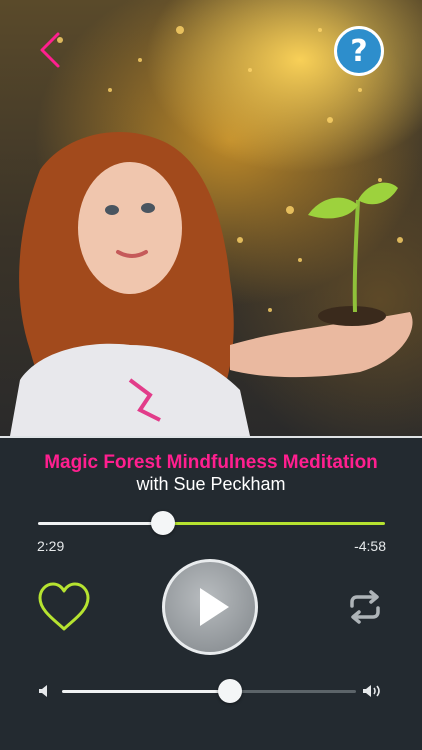  Describe the element at coordinates (100, 523) in the screenshot. I see `progress-played-track` at that location.